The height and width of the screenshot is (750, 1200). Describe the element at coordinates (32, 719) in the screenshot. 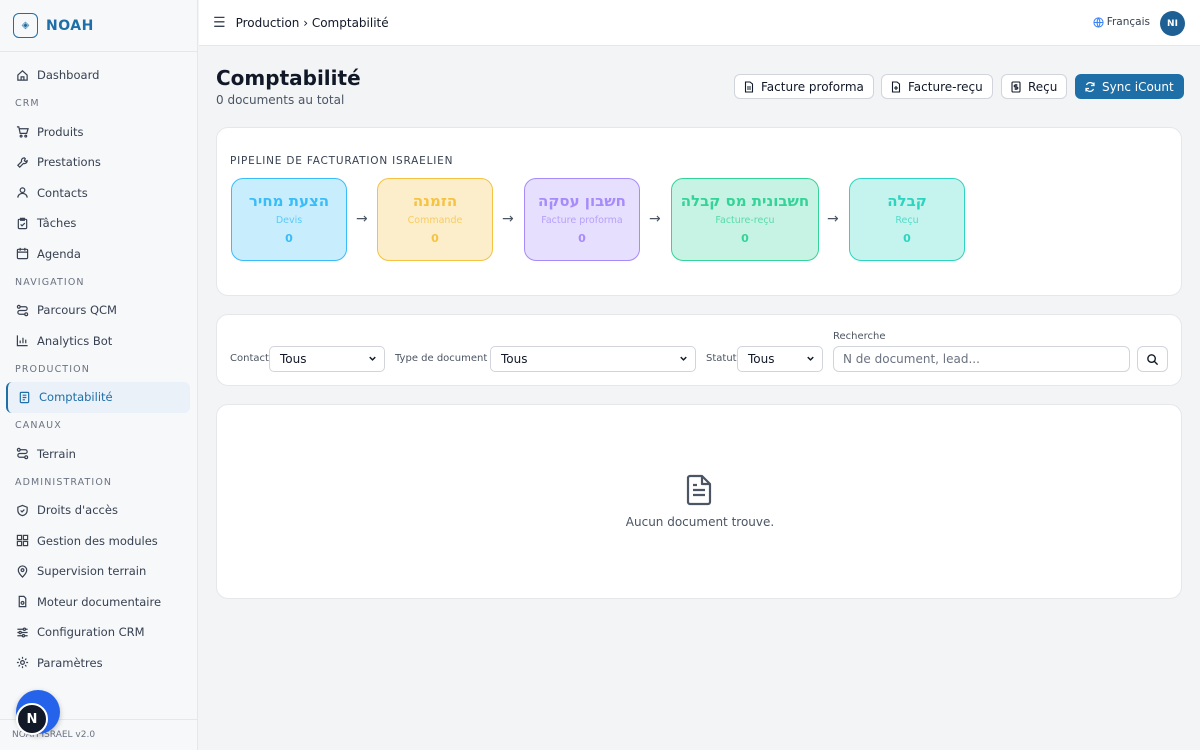

I see `n-badge-button: N` at that location.